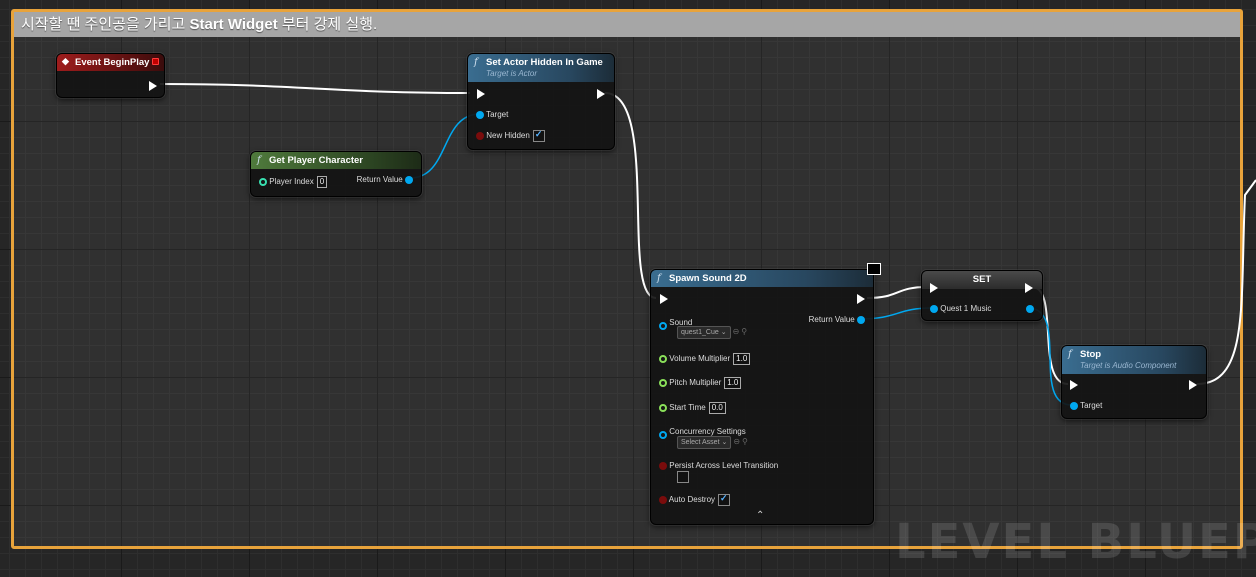 The height and width of the screenshot is (577, 1256). Describe the element at coordinates (110, 75) in the screenshot. I see `node-event-beginplay: ◆ Event BeginPlay` at that location.